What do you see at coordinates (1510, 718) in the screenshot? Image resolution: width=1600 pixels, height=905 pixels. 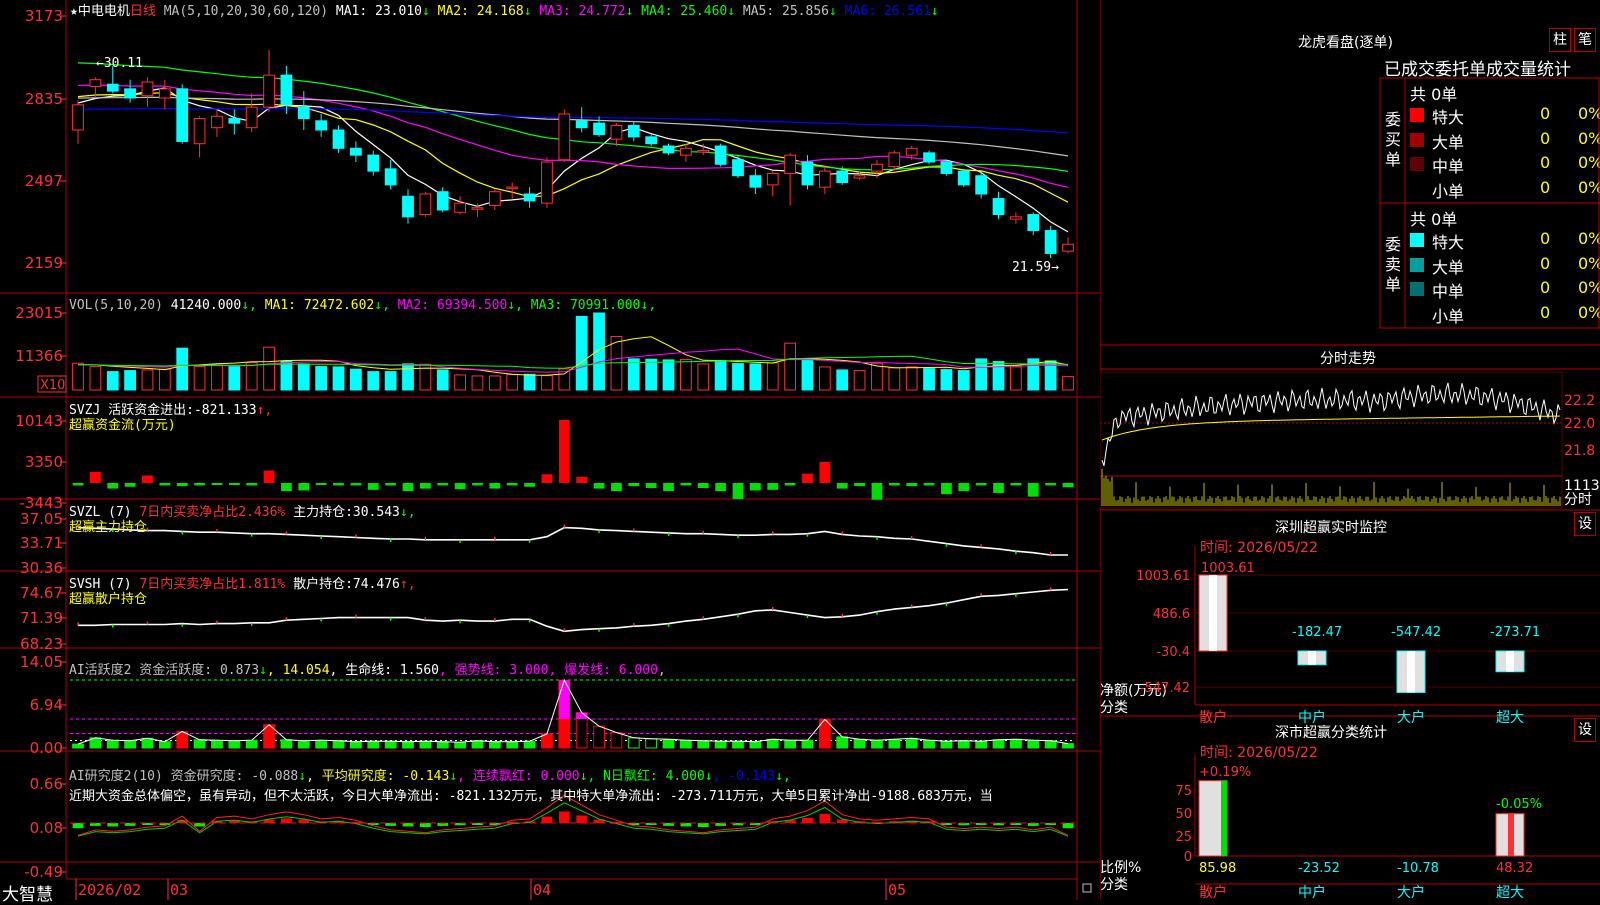 I see `monitor-category-label: 超大` at bounding box center [1510, 718].